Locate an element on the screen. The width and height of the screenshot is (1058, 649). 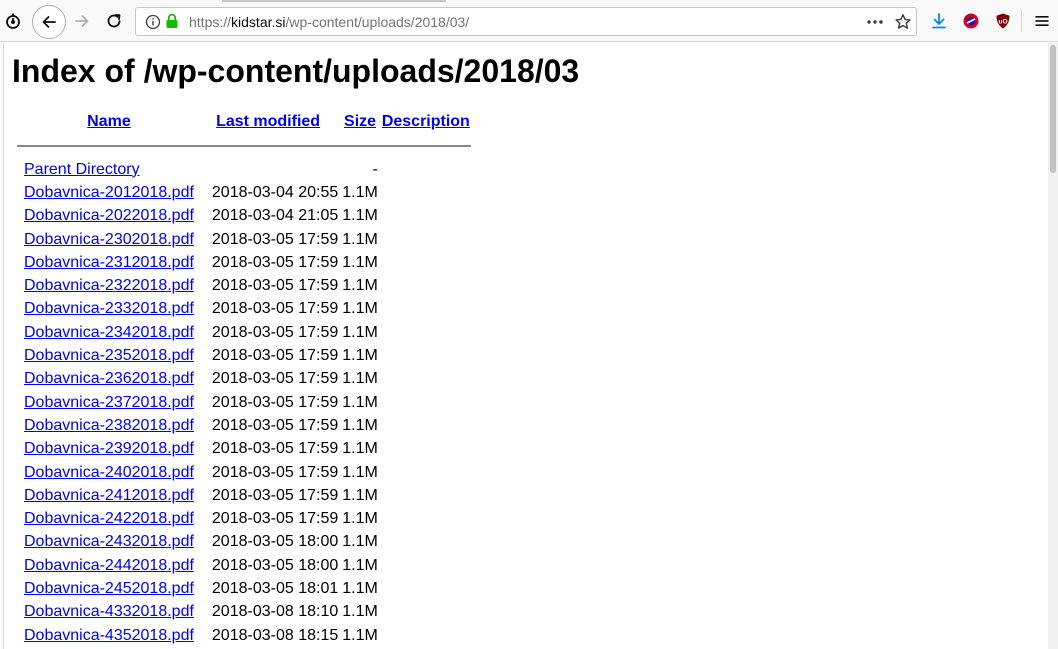
file-link: Dobavnica-2422018.pdf is located at coordinates (109, 518).